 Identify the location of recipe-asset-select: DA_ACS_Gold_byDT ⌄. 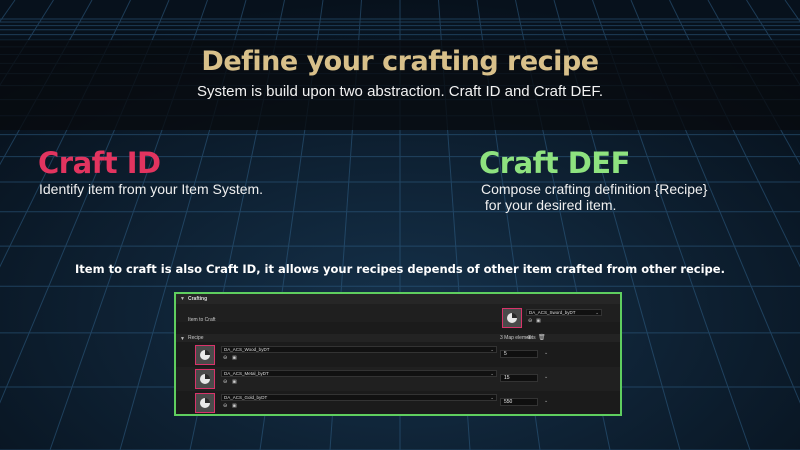
(359, 397).